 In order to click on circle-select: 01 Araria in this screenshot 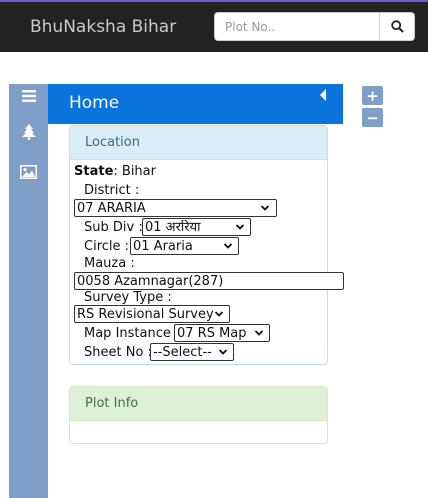, I will do `click(184, 246)`.